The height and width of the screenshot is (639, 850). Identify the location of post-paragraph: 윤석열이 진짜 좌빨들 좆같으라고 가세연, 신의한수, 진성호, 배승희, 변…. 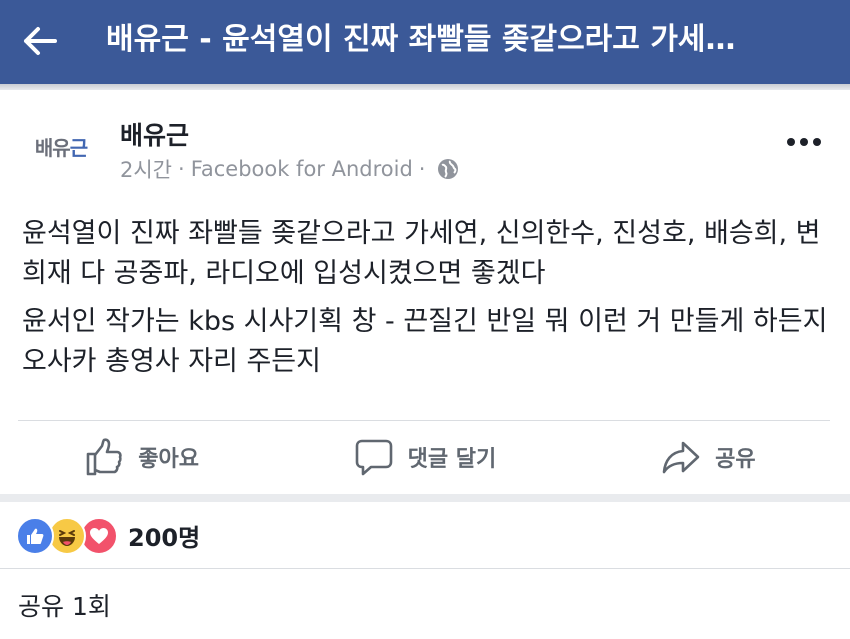
(421, 253).